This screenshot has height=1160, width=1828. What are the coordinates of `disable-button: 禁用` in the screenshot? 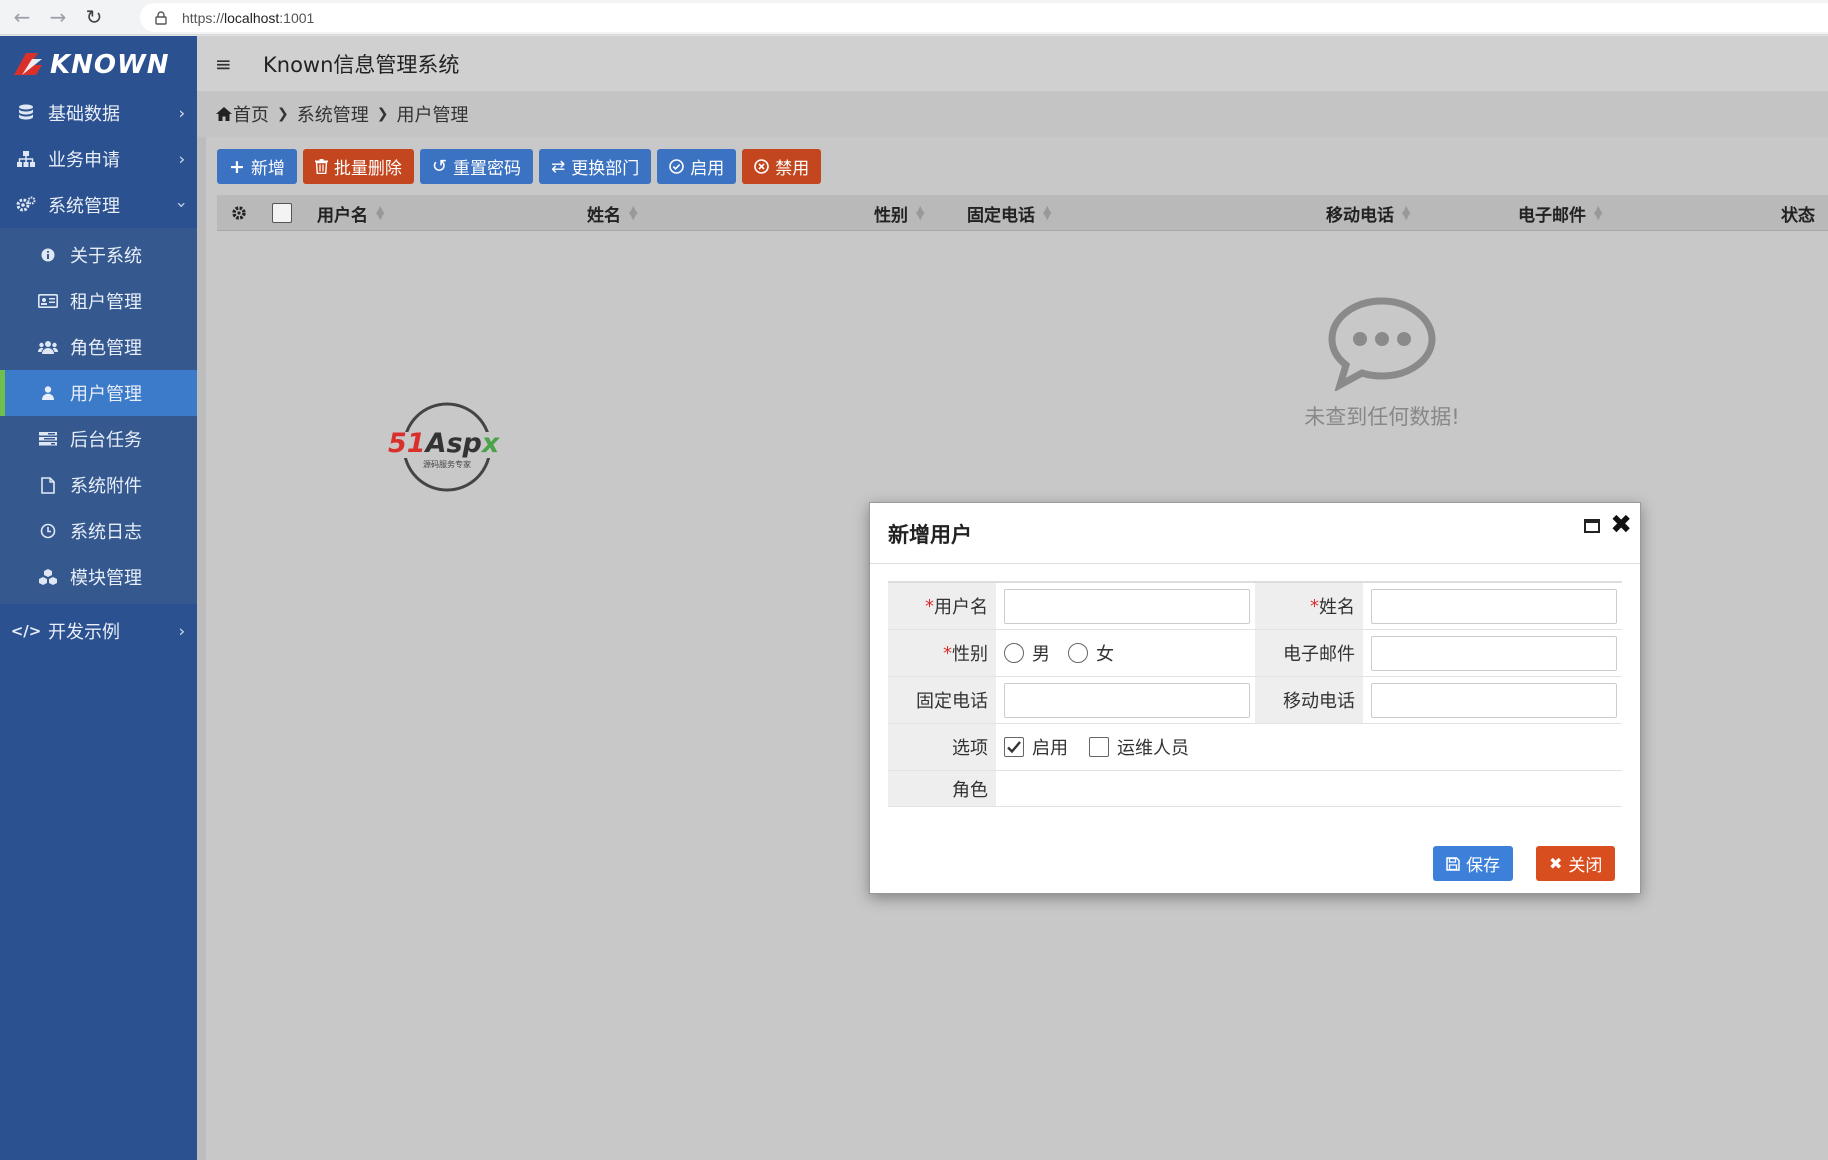 It's located at (782, 166).